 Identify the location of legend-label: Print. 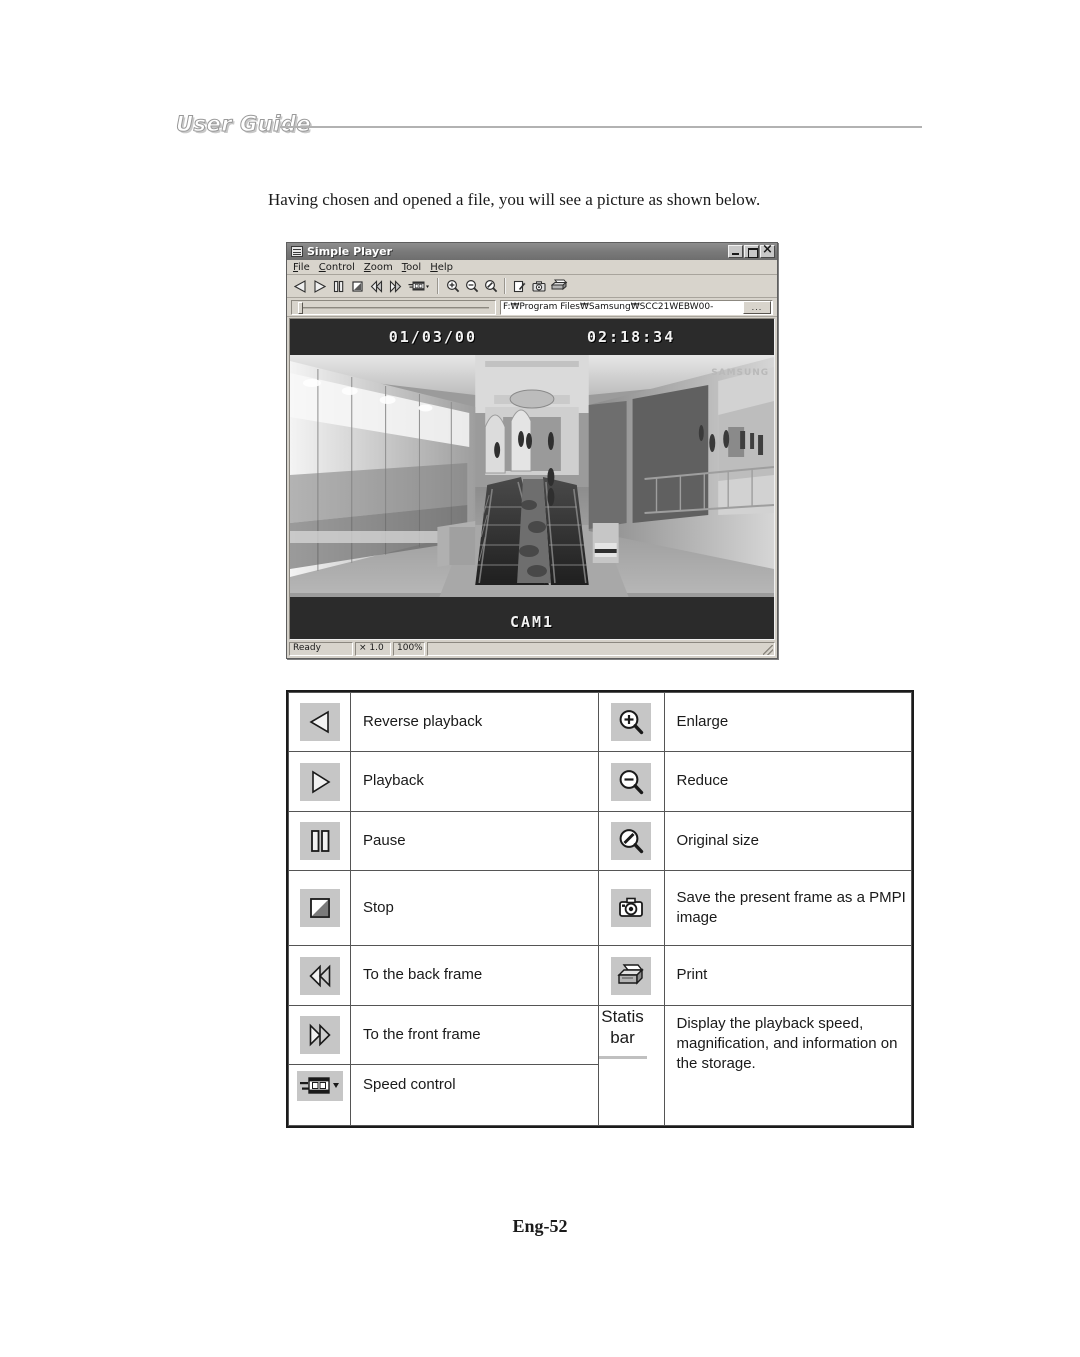
(692, 975).